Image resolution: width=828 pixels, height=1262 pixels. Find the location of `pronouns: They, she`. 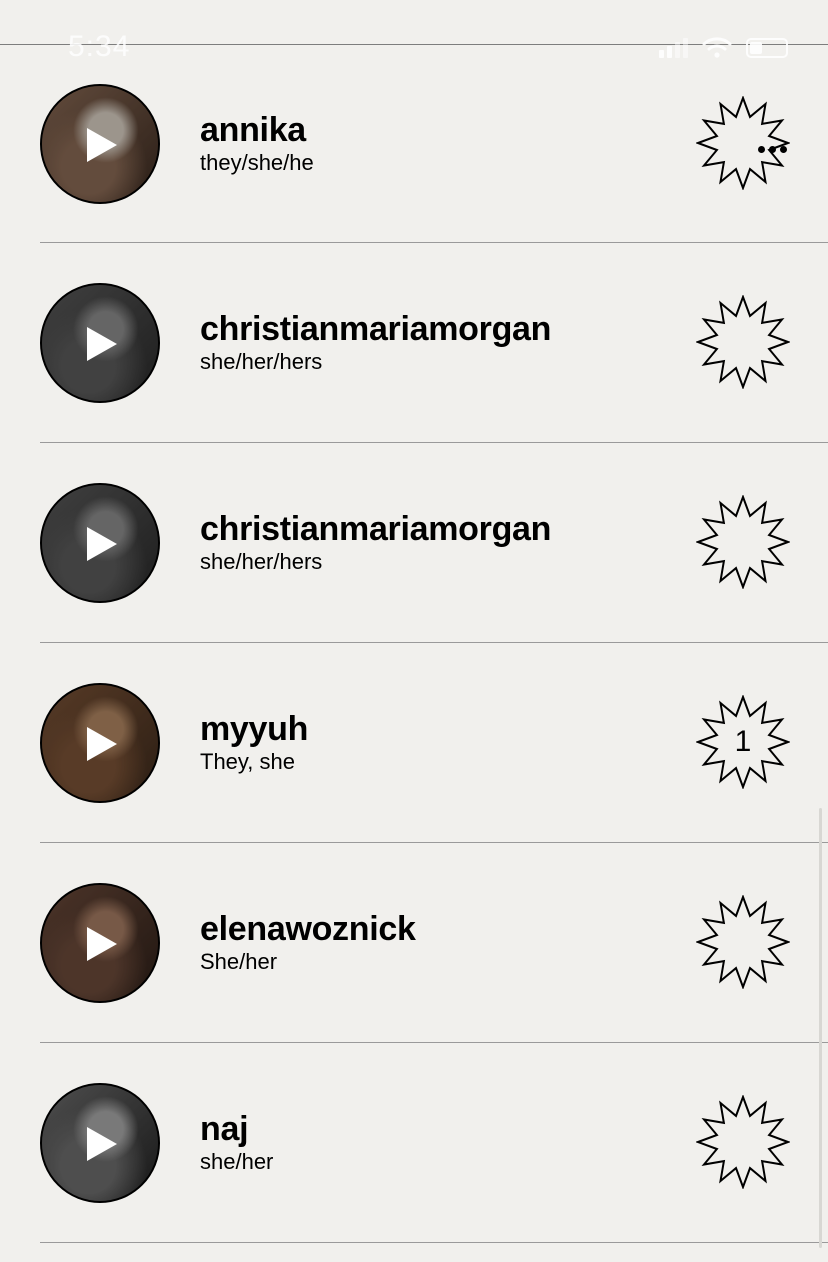

pronouns: They, she is located at coordinates (247, 761).